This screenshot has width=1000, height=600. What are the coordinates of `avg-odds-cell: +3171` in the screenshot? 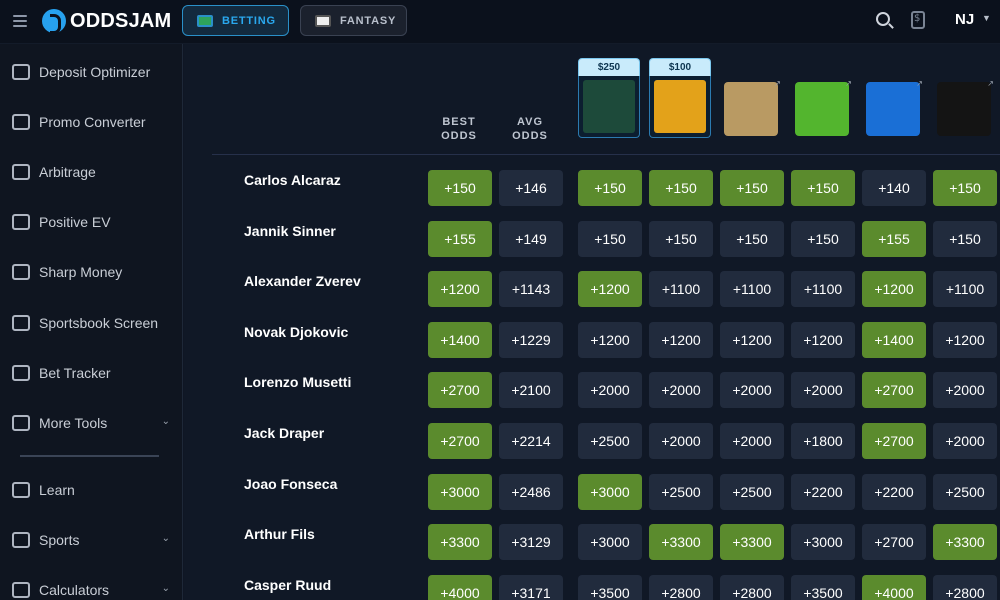 It's located at (531, 587).